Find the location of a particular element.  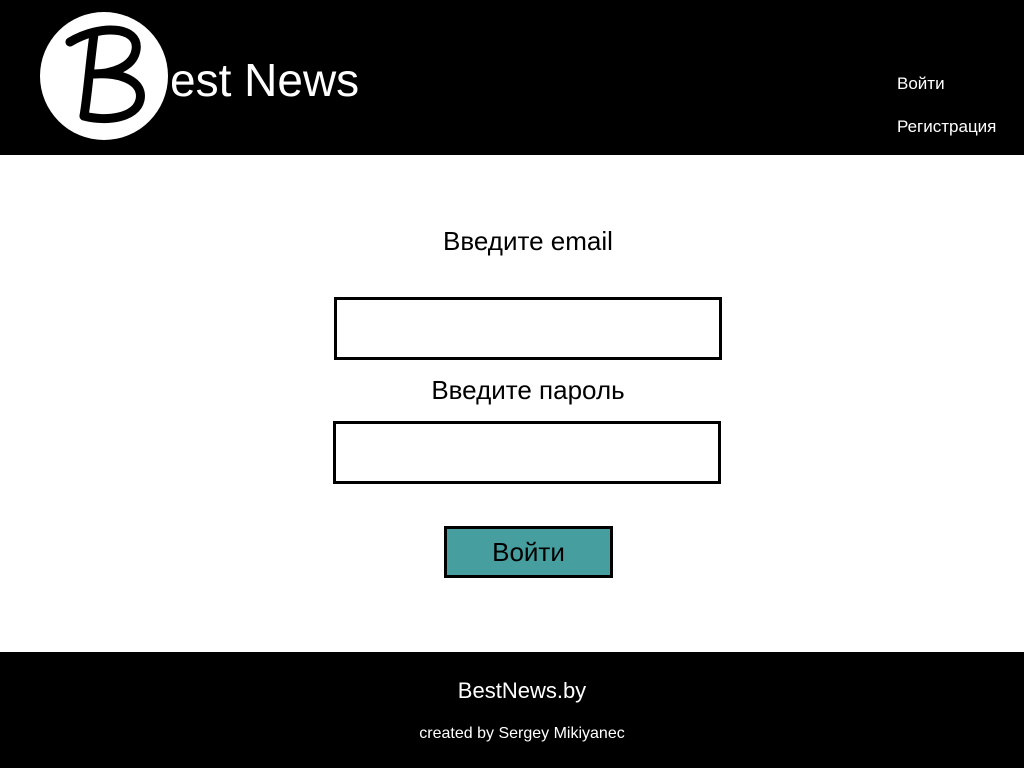

nav-login-link: Войти is located at coordinates (921, 84).